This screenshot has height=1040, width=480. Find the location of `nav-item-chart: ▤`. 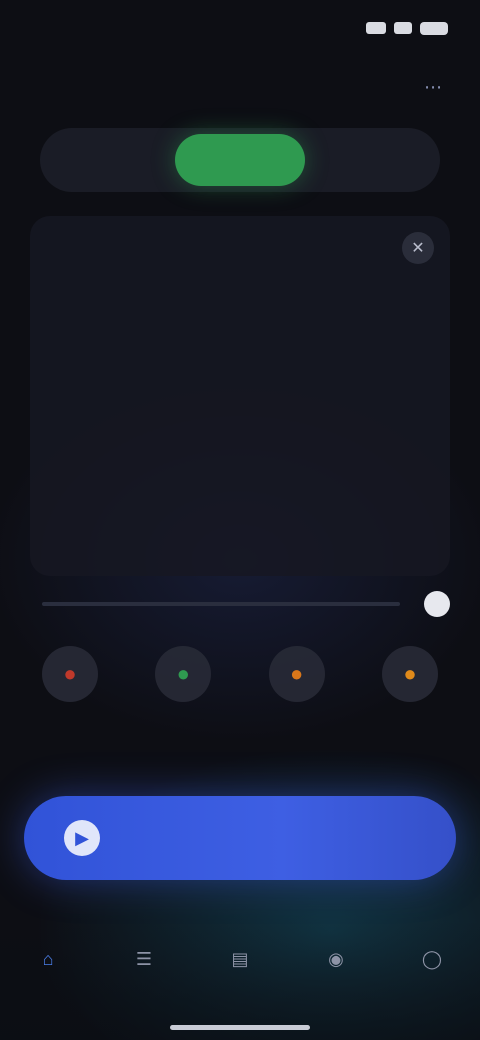

nav-item-chart: ▤ is located at coordinates (240, 964).